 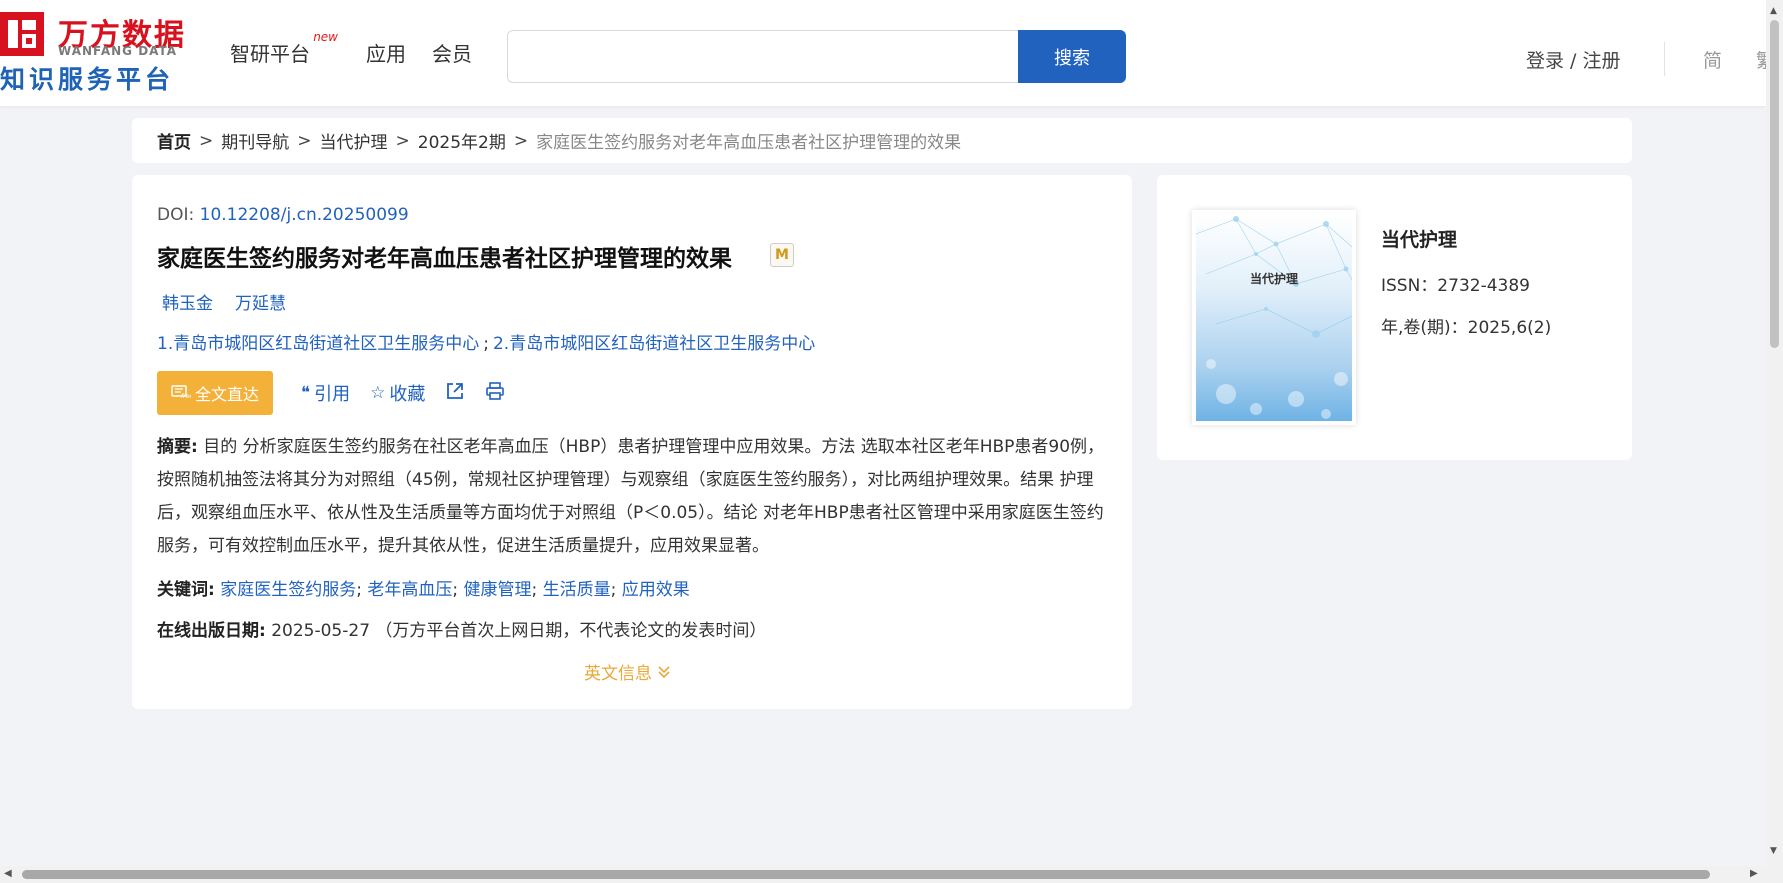 What do you see at coordinates (1573, 59) in the screenshot?
I see `login-register-link: 登录 / 注册` at bounding box center [1573, 59].